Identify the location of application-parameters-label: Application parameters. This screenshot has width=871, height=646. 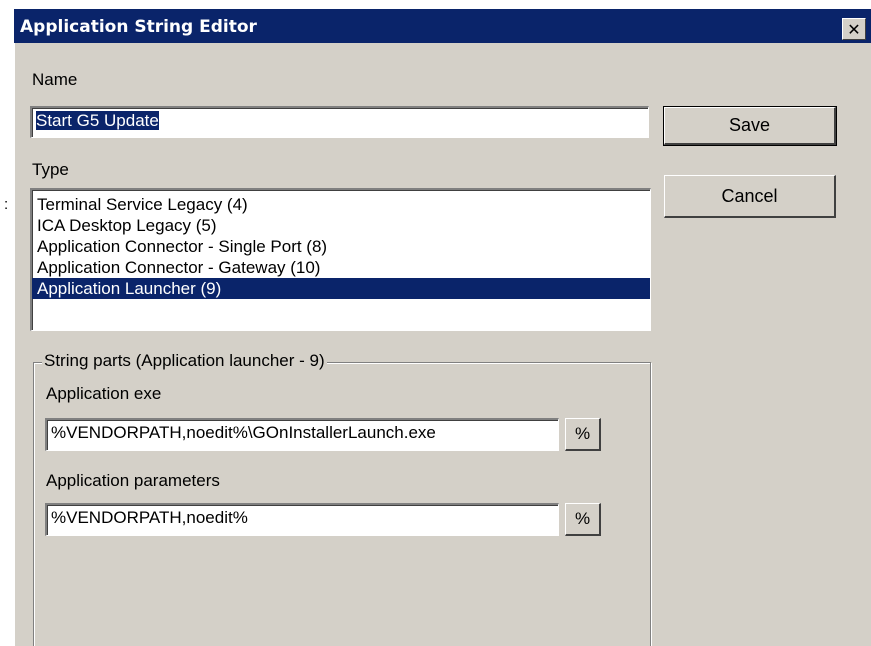
(133, 480).